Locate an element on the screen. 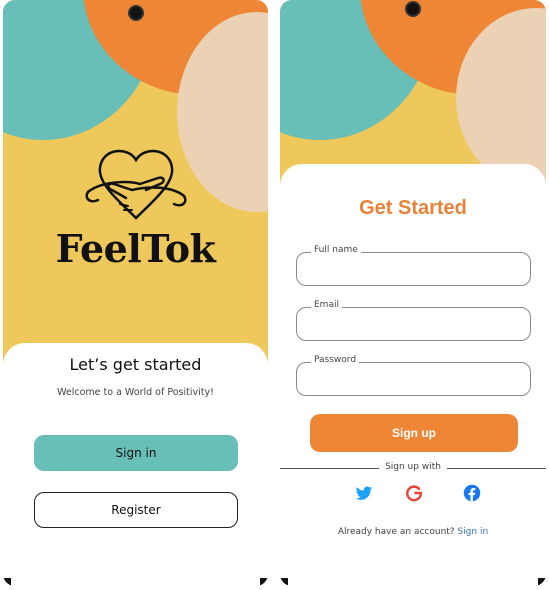 This screenshot has width=549, height=590. full-name-field: Full name is located at coordinates (413, 265).